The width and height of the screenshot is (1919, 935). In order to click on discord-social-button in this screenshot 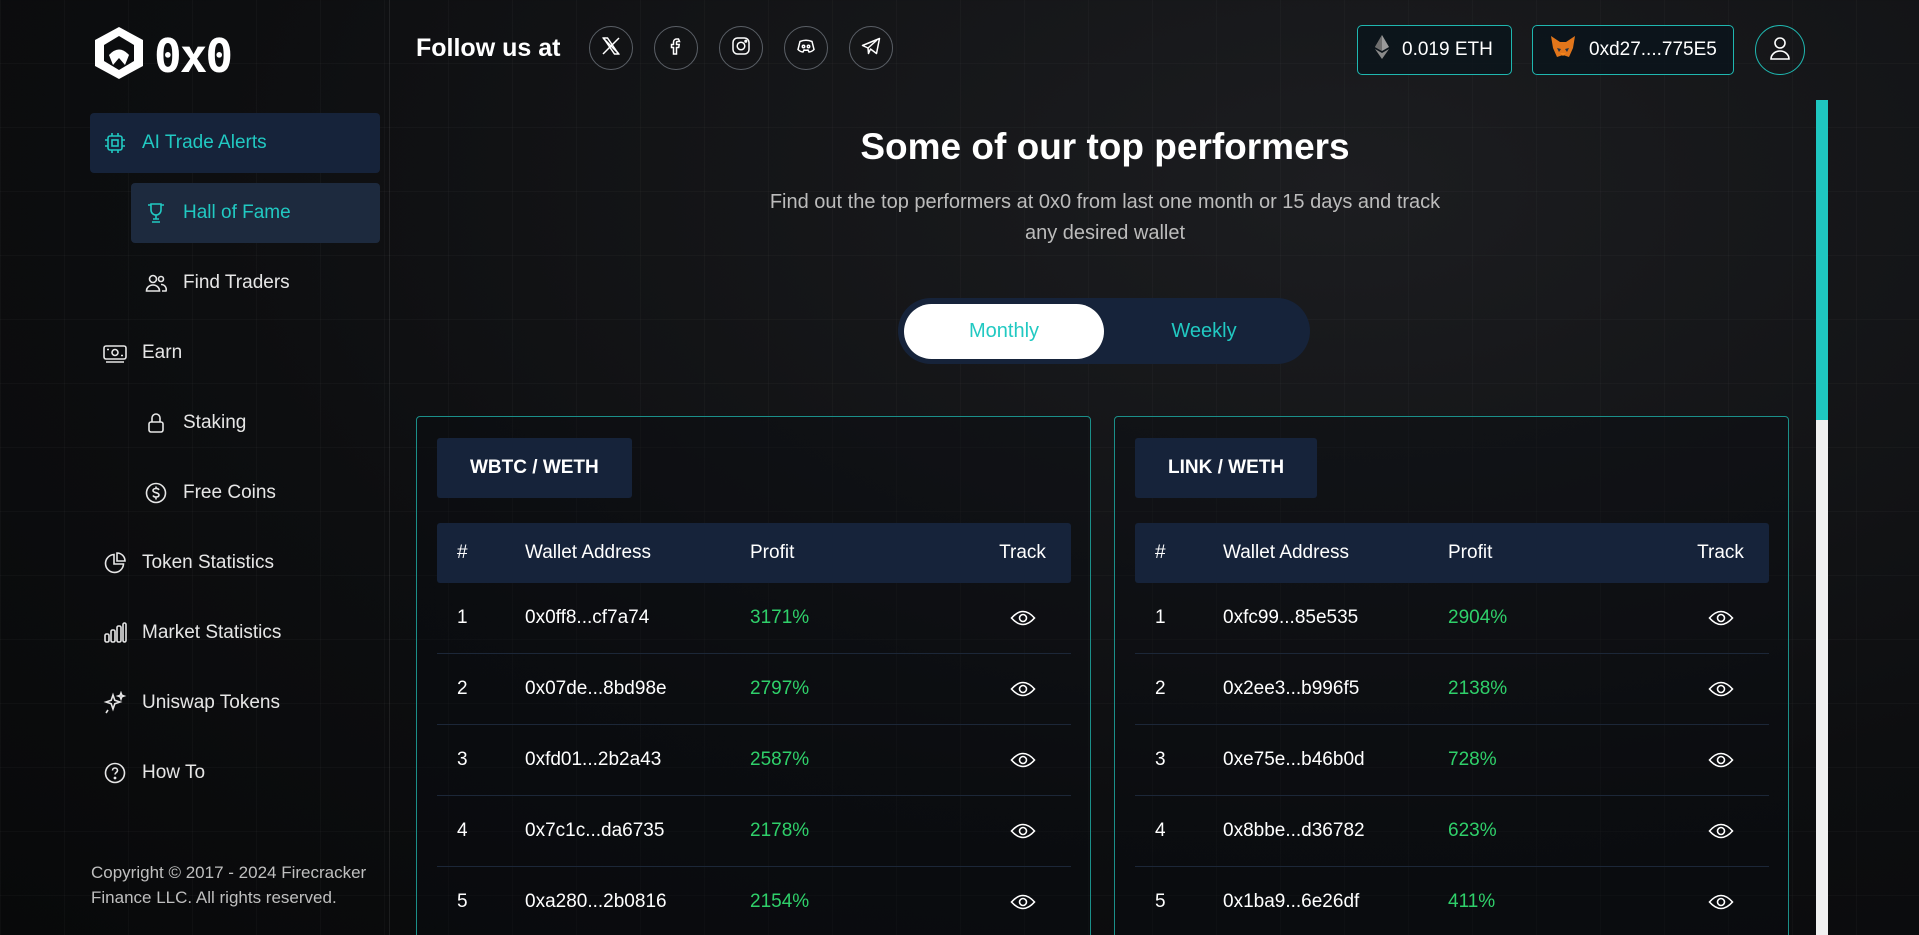, I will do `click(806, 48)`.